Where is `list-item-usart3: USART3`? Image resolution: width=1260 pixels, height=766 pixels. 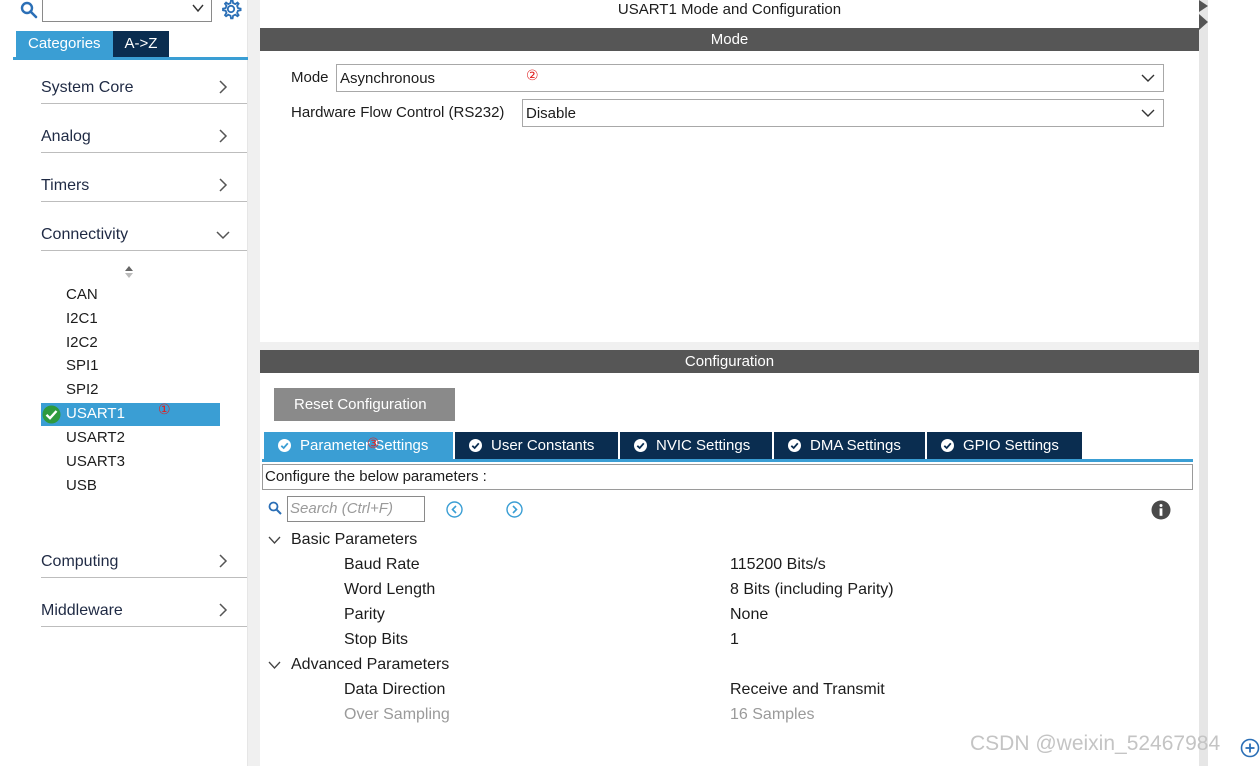
list-item-usart3: USART3 is located at coordinates (95, 461).